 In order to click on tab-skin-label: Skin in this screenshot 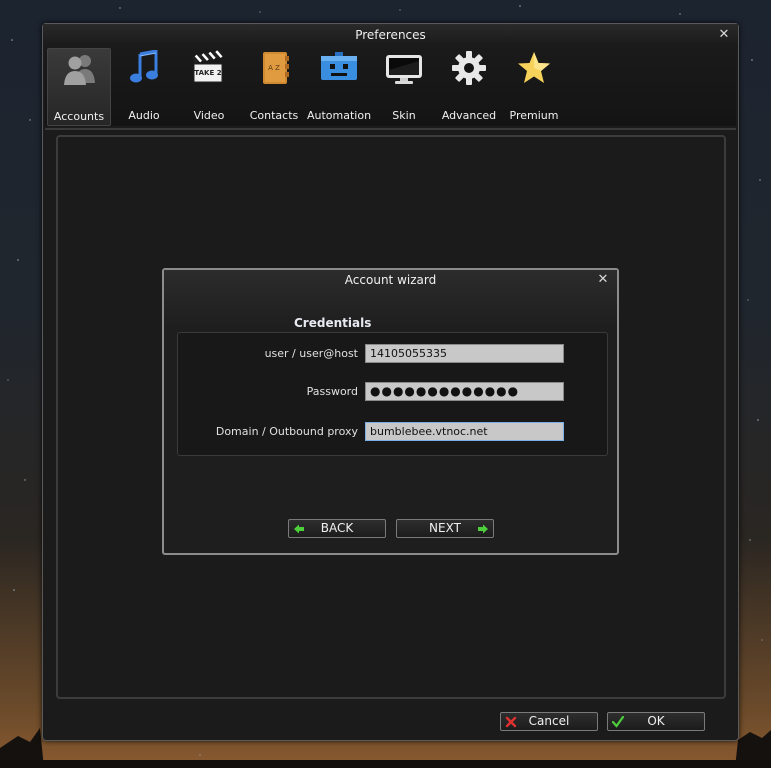, I will do `click(404, 115)`.